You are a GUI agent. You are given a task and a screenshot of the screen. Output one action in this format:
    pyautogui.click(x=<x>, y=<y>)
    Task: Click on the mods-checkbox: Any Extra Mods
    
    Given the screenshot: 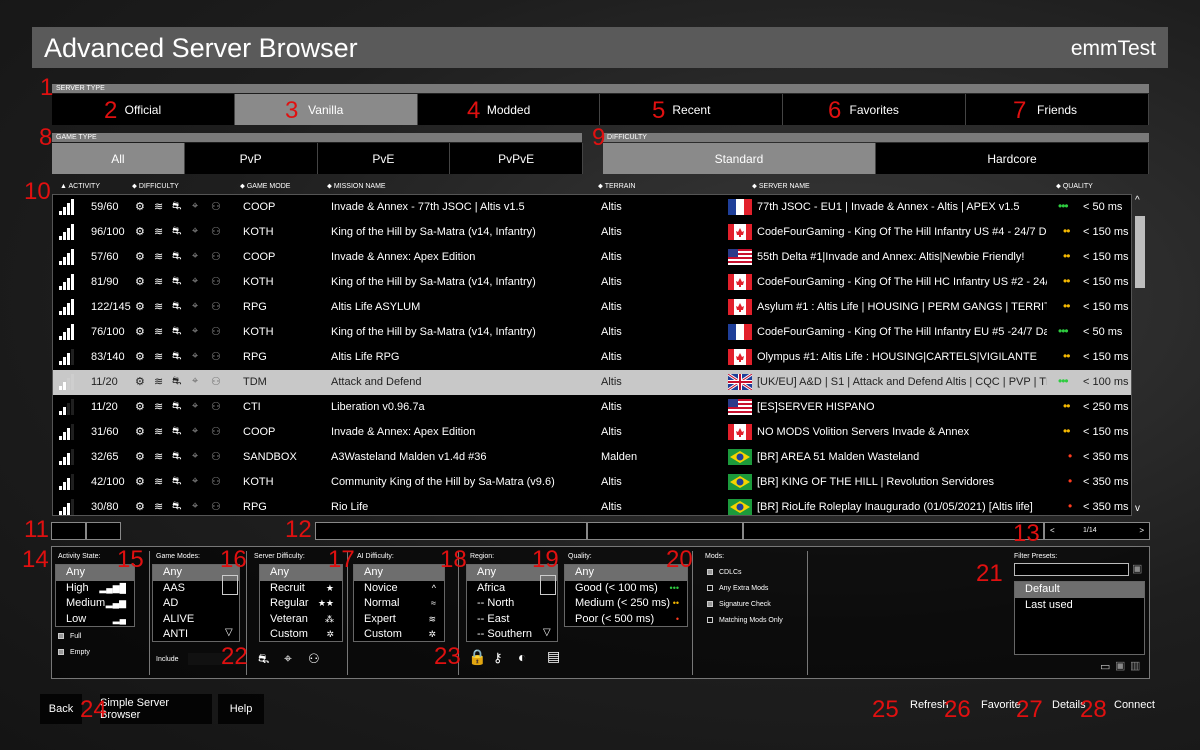 What is the action you would take?
    pyautogui.click(x=737, y=588)
    